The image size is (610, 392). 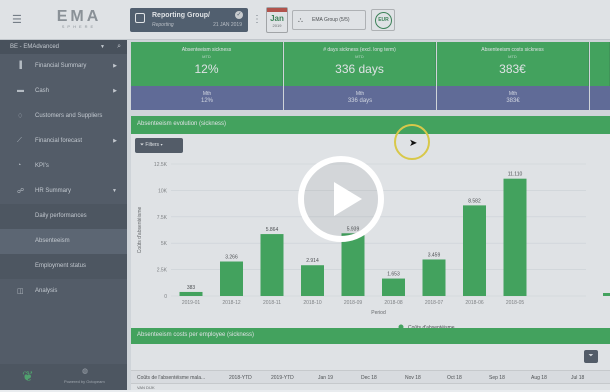 I want to click on kpi-value: 12%, so click(x=206, y=69).